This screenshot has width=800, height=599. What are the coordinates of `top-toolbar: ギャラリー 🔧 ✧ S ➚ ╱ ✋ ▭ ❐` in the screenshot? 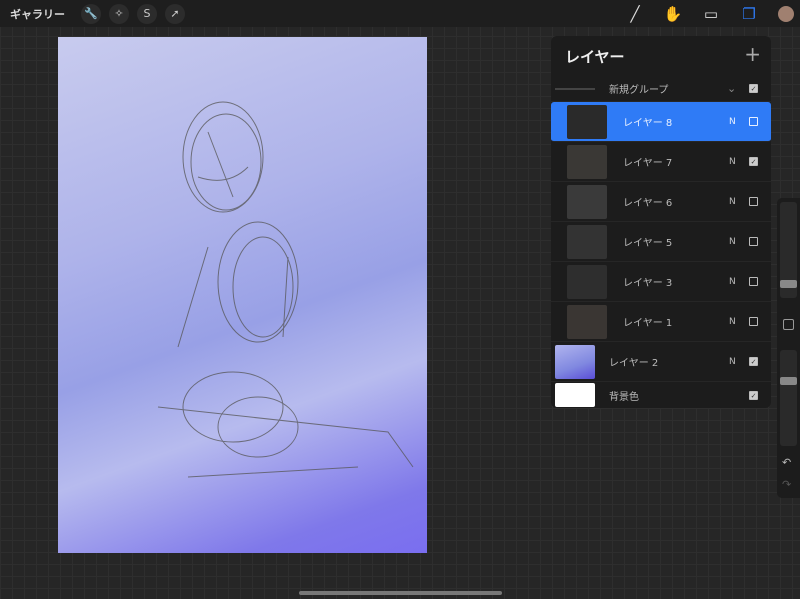 It's located at (400, 13).